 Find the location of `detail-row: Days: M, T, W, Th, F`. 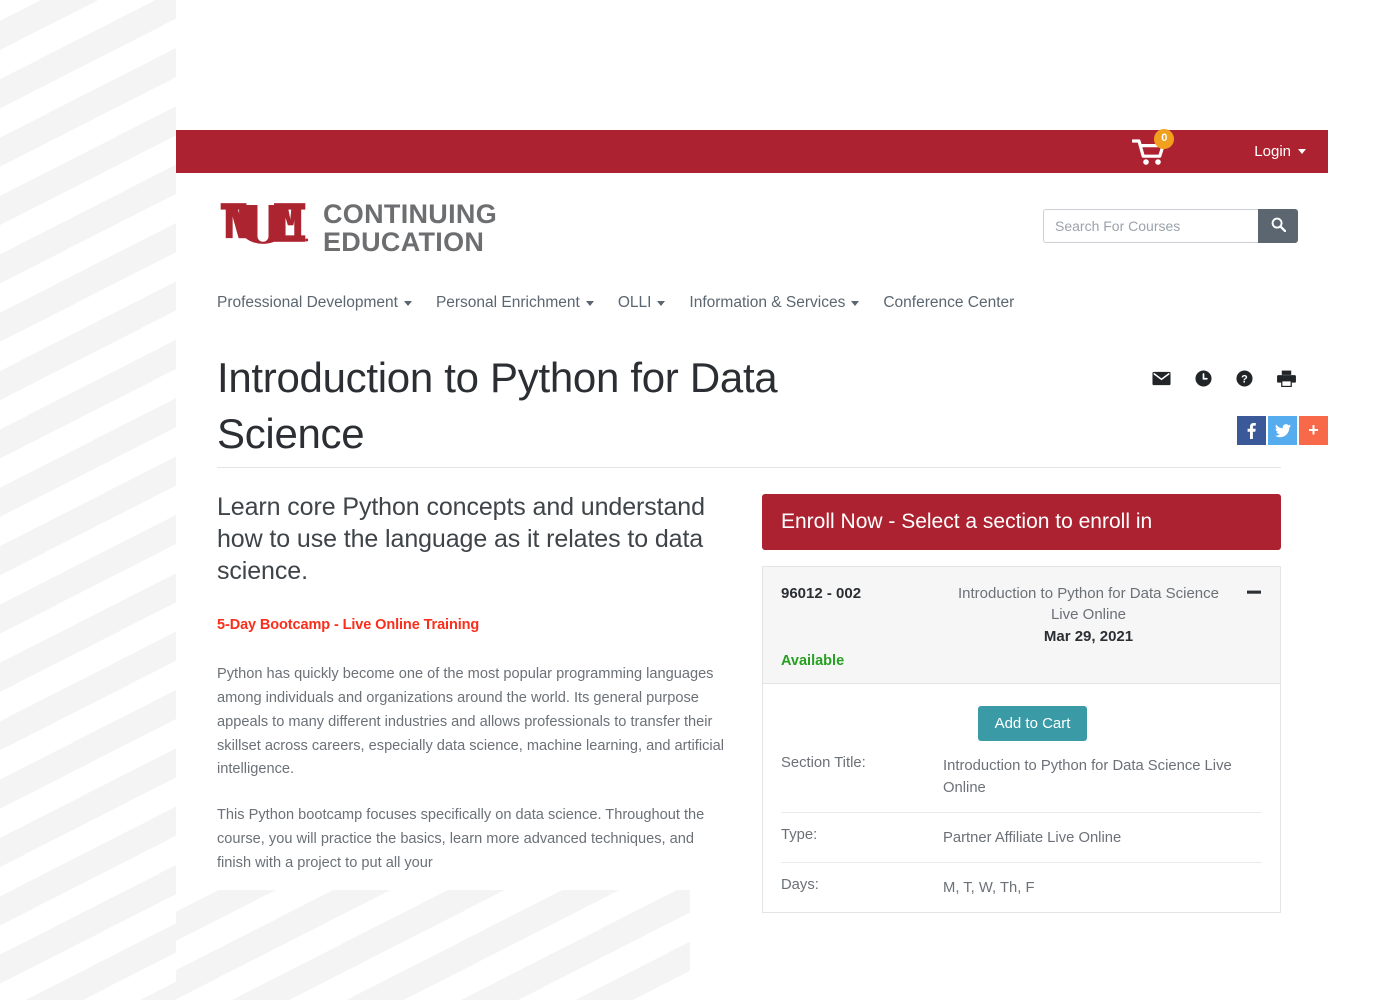

detail-row: Days: M, T, W, Th, F is located at coordinates (1021, 887).